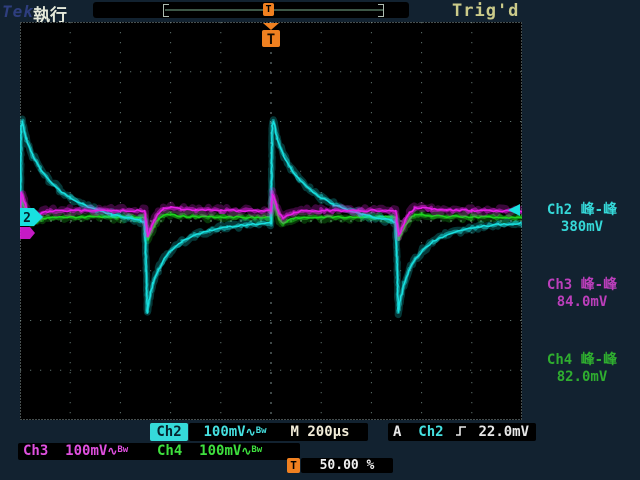 The width and height of the screenshot is (640, 480). I want to click on ch2-reference-marker-label: 2, so click(27, 218).